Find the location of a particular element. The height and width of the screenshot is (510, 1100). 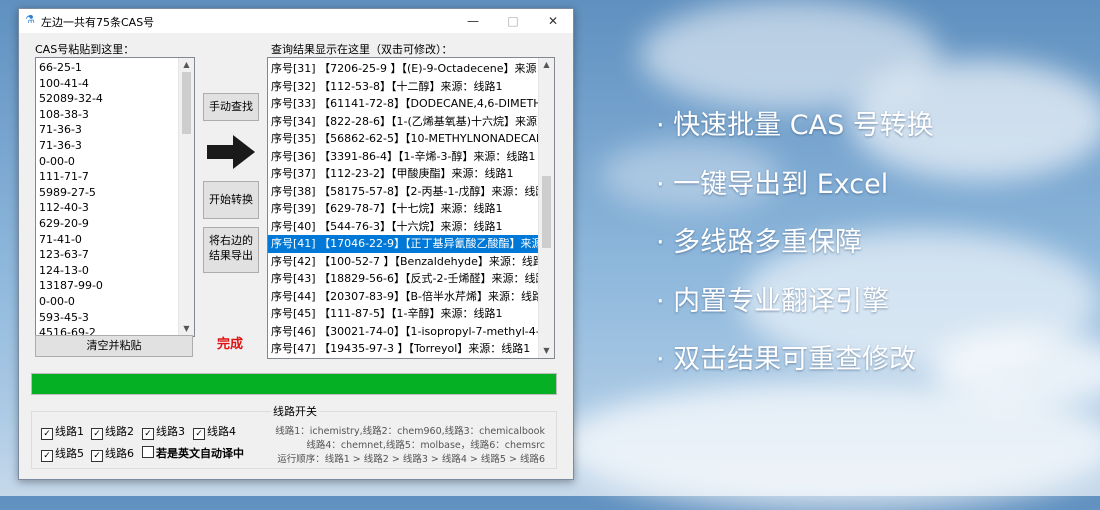

list-item: 52089-32-4 is located at coordinates (107, 99).